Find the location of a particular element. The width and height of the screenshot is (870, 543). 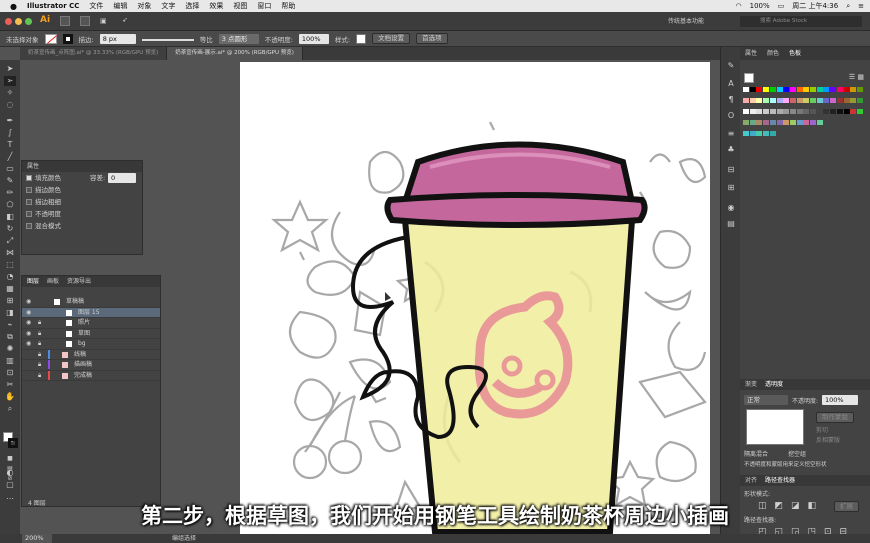

opacity-field: 100% is located at coordinates (313, 38).